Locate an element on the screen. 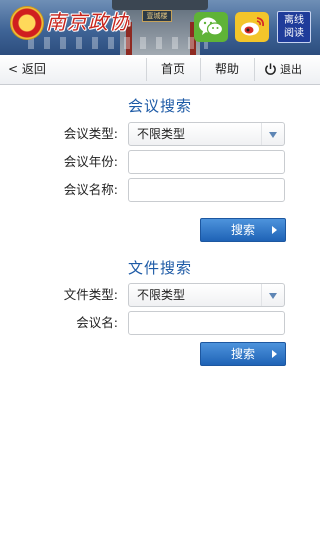 Image resolution: width=320 pixels, height=534 pixels. nav-bar: < 返回 首页 帮助 退出 is located at coordinates (160, 70).